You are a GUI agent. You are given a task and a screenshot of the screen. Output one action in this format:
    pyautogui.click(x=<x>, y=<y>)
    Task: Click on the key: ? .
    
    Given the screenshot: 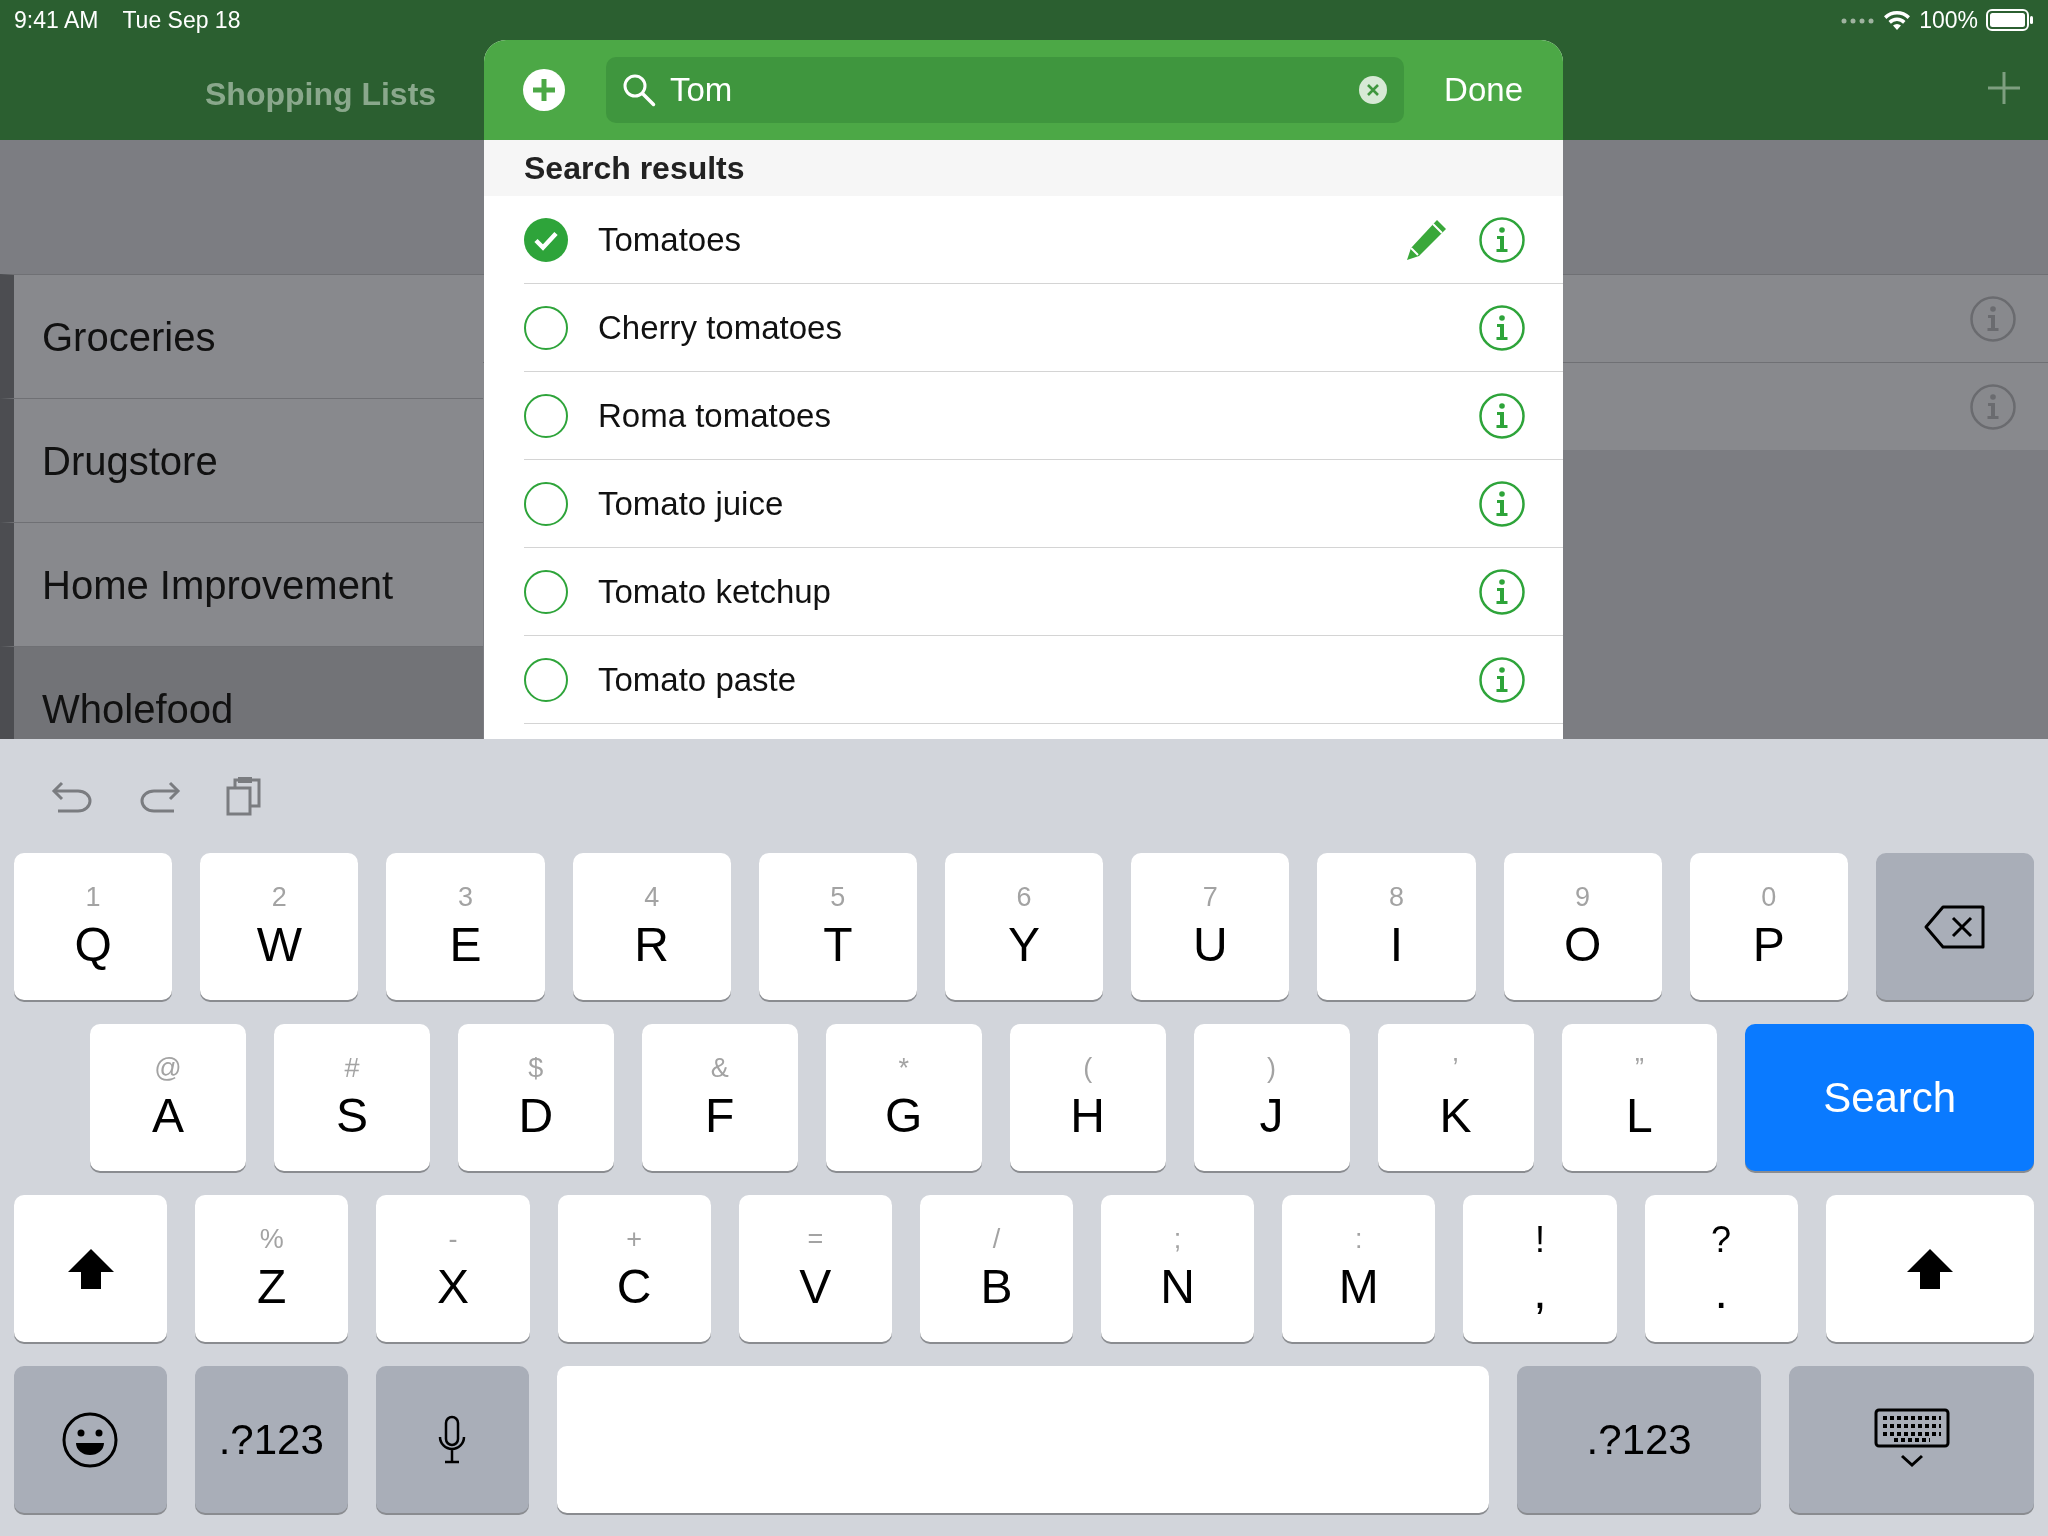 What is the action you would take?
    pyautogui.click(x=1721, y=1268)
    